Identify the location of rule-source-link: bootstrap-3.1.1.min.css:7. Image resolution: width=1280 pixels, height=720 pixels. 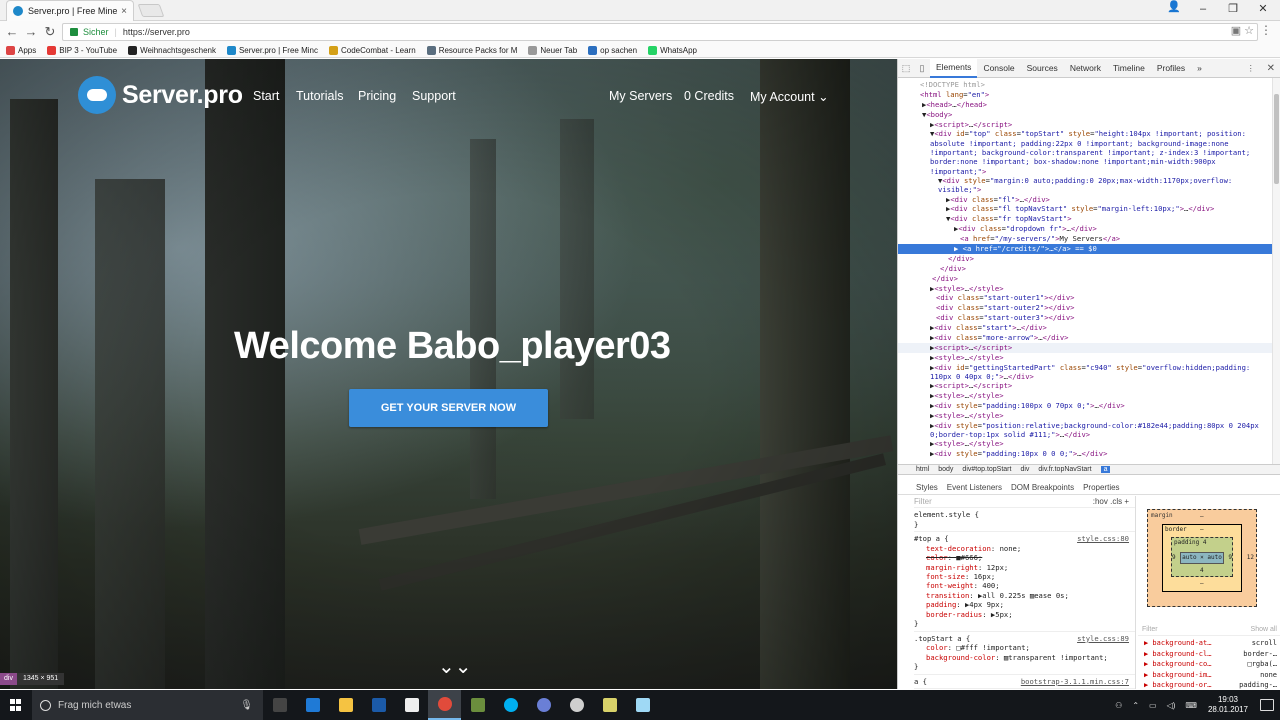
(1075, 682).